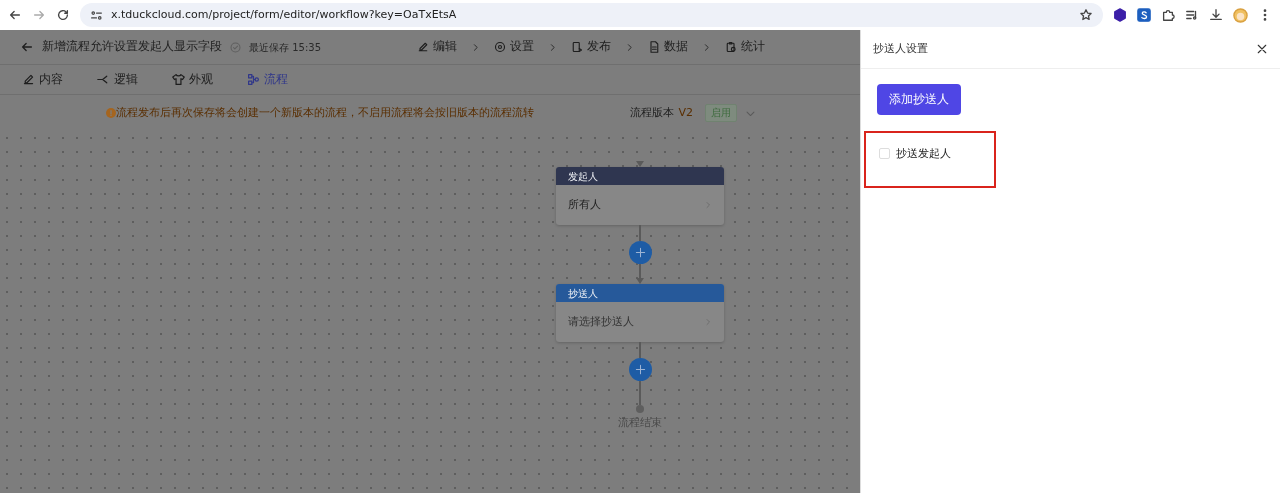 This screenshot has height=493, width=1280. What do you see at coordinates (192, 79) in the screenshot?
I see `editor-tab: 外观` at bounding box center [192, 79].